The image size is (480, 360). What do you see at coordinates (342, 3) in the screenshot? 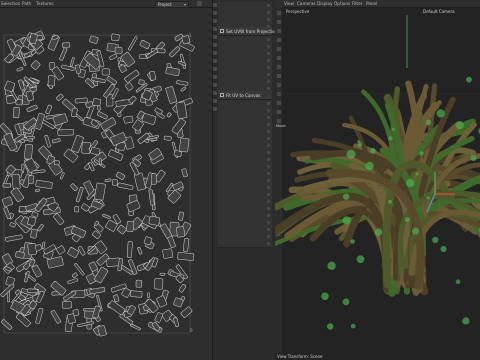
I see `menu-options: Options` at bounding box center [342, 3].